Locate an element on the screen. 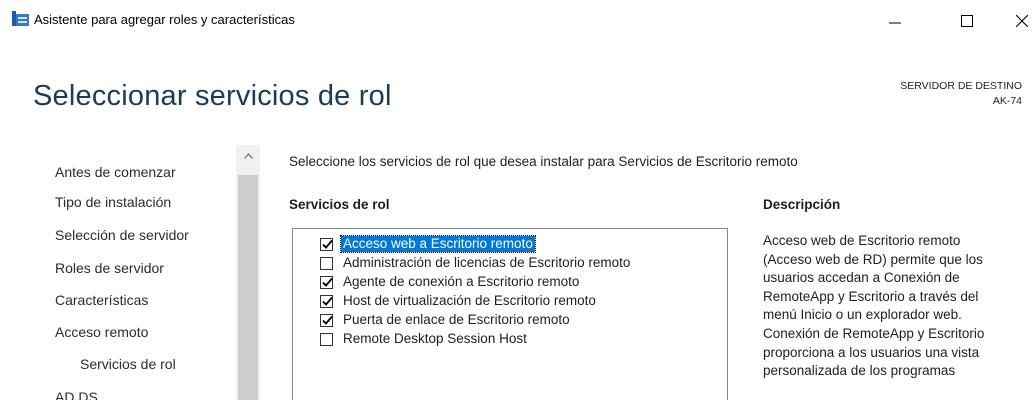 The width and height of the screenshot is (1036, 400). chevron-up-icon is located at coordinates (248, 156).